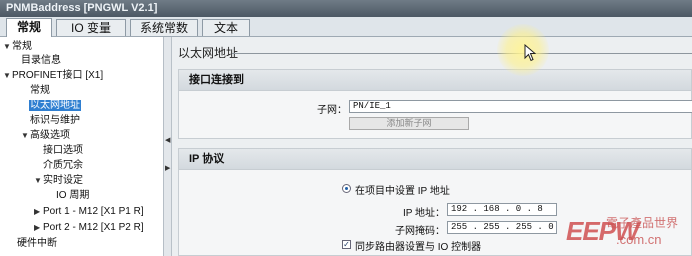 This screenshot has height=256, width=692. Describe the element at coordinates (226, 27) in the screenshot. I see `tab-texts: 文本` at that location.